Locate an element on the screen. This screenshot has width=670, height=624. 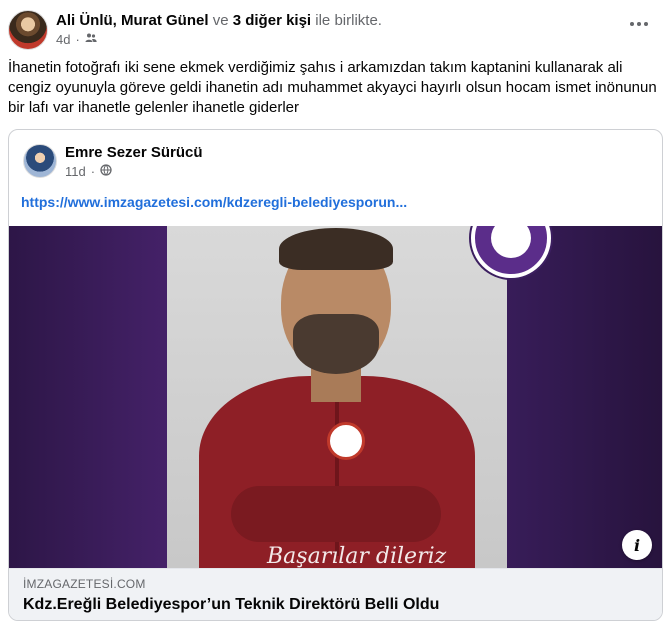
more-options-button is located at coordinates (639, 24).